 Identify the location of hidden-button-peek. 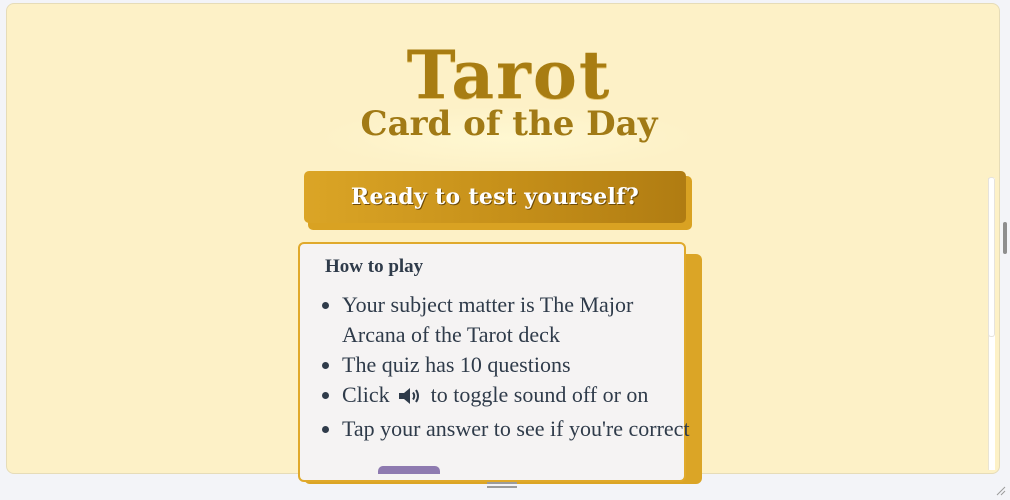
(409, 470).